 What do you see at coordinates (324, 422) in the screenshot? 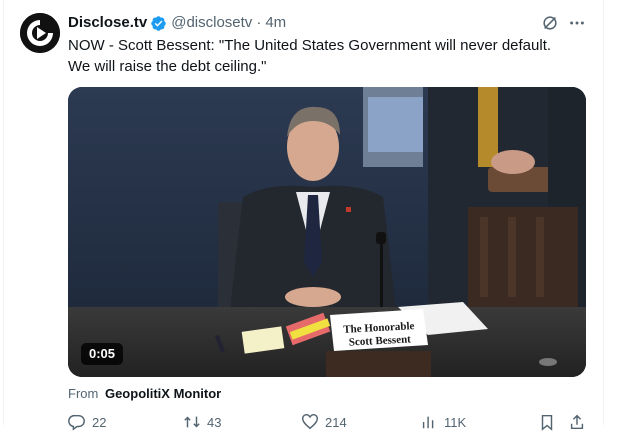
I see `like-button: 214` at bounding box center [324, 422].